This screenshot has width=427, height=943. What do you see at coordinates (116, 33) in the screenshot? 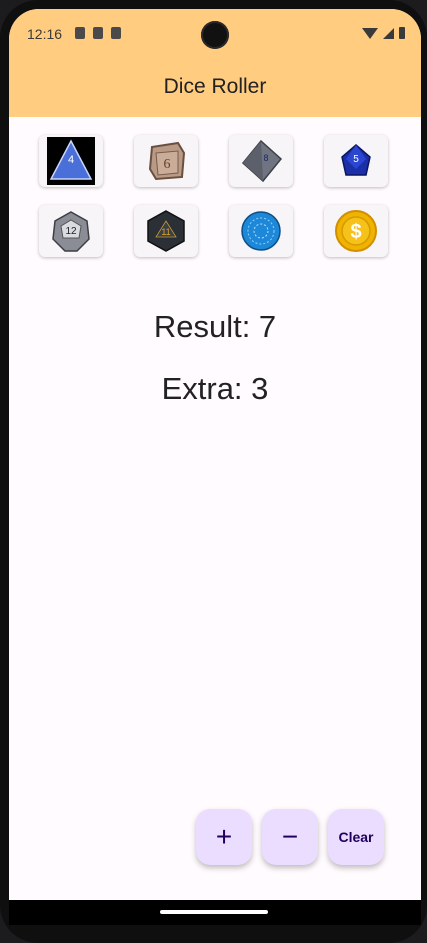
I see `app-notification-icon` at bounding box center [116, 33].